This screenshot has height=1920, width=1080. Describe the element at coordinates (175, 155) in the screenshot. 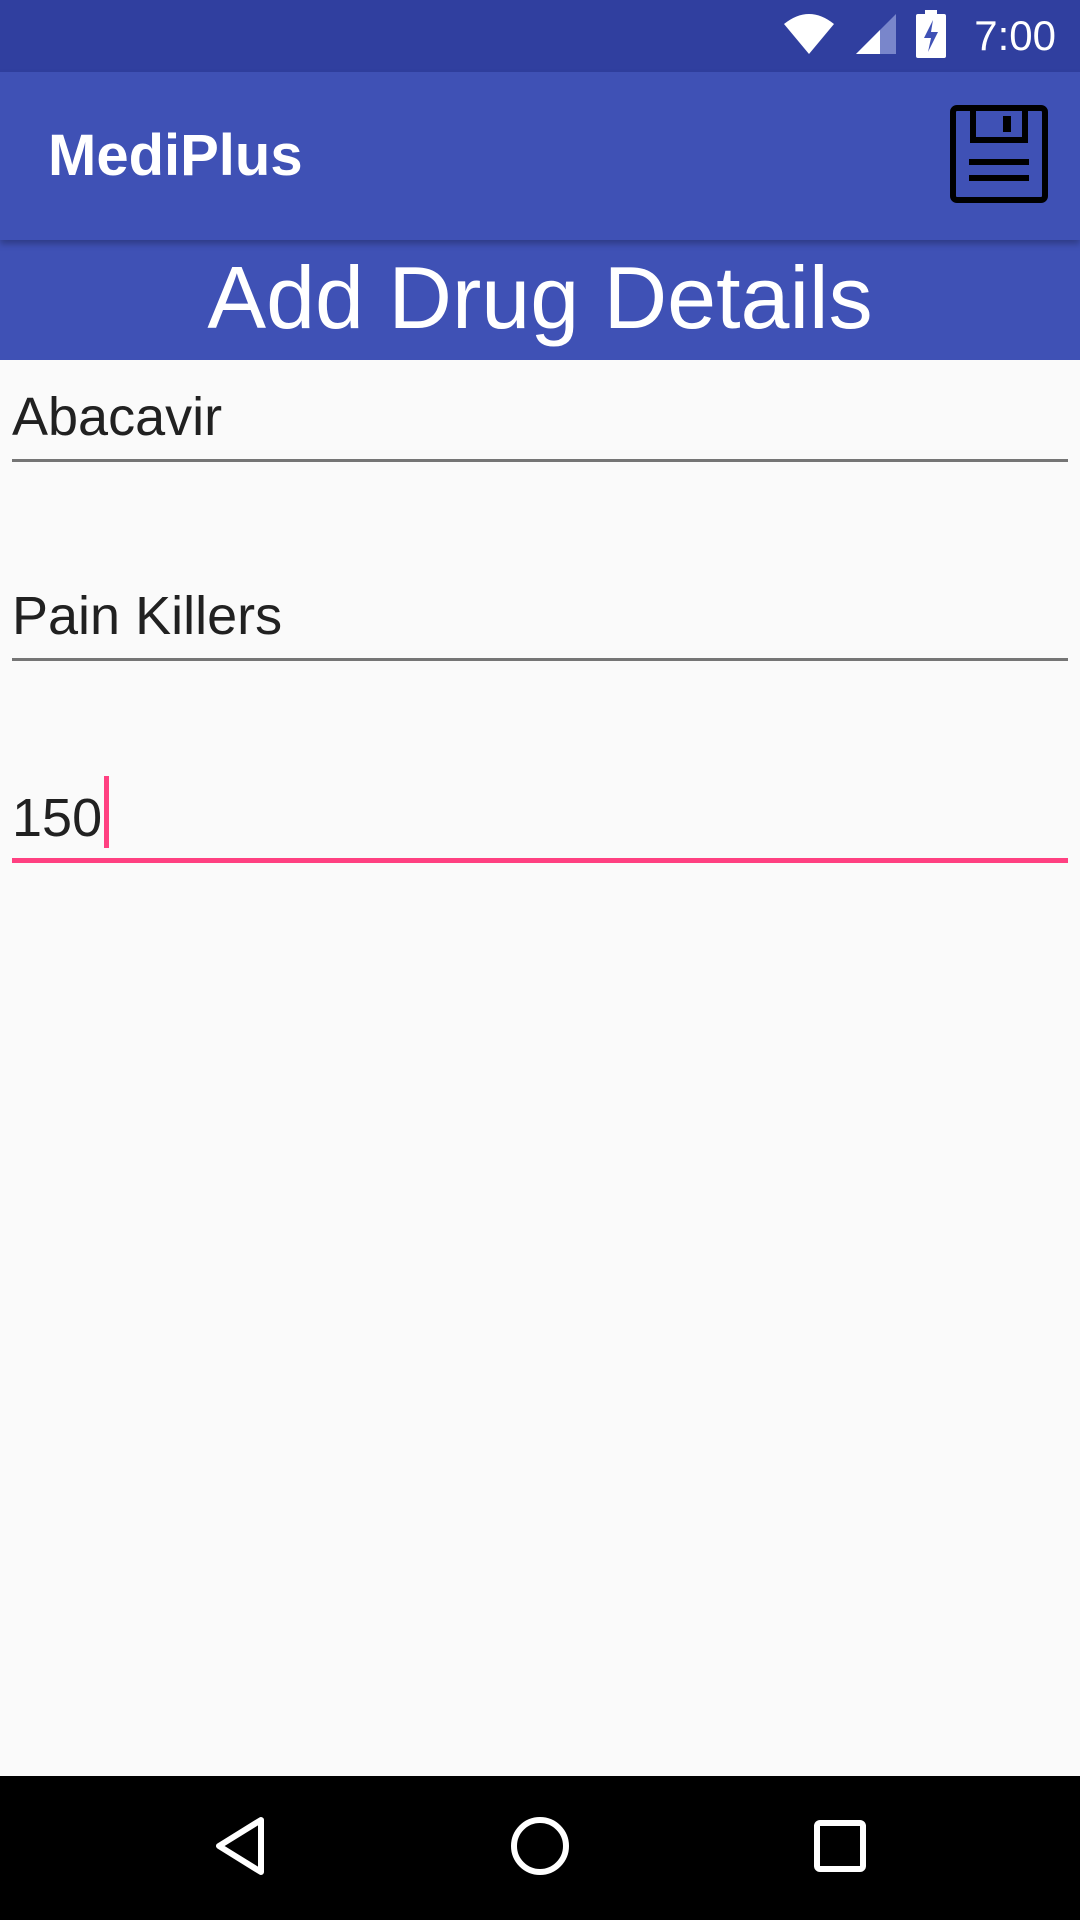

I see `app-title: MediPlus` at that location.